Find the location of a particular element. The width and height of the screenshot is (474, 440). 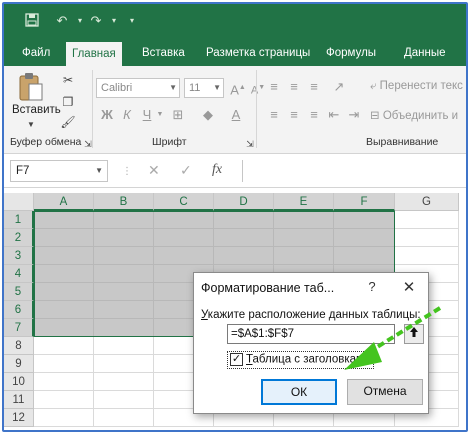

underline-icon: Ч is located at coordinates (147, 115).